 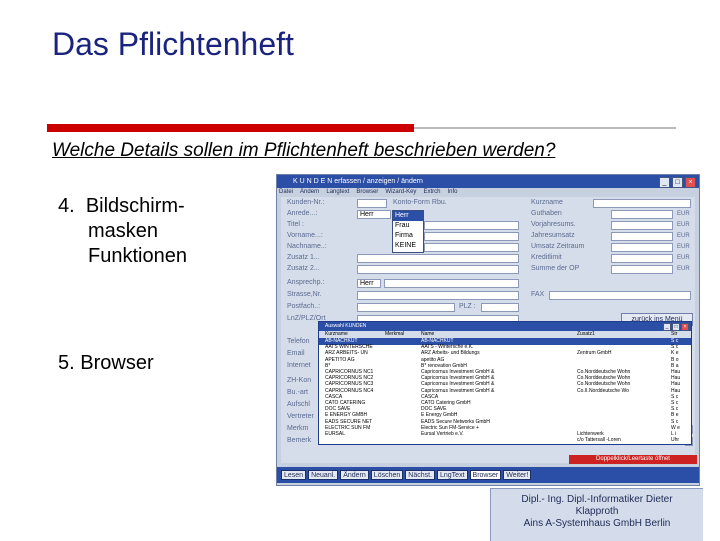 What do you see at coordinates (137, 256) in the screenshot?
I see `bullet-4-line-3: Funktionen` at bounding box center [137, 256].